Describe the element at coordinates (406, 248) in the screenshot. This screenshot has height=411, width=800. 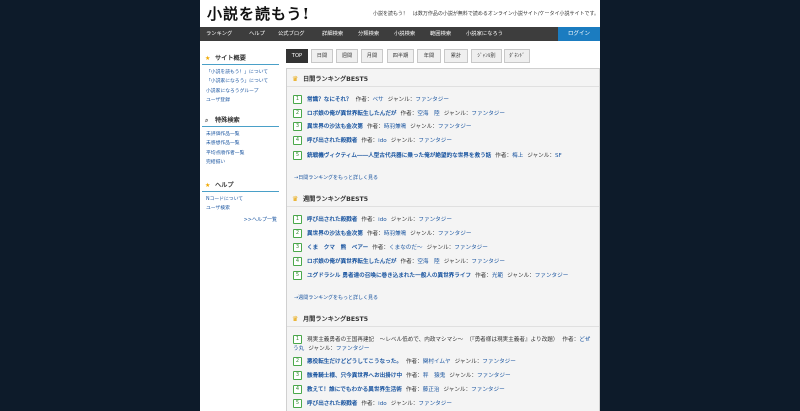
I see `author-link: くまなのだ～` at that location.